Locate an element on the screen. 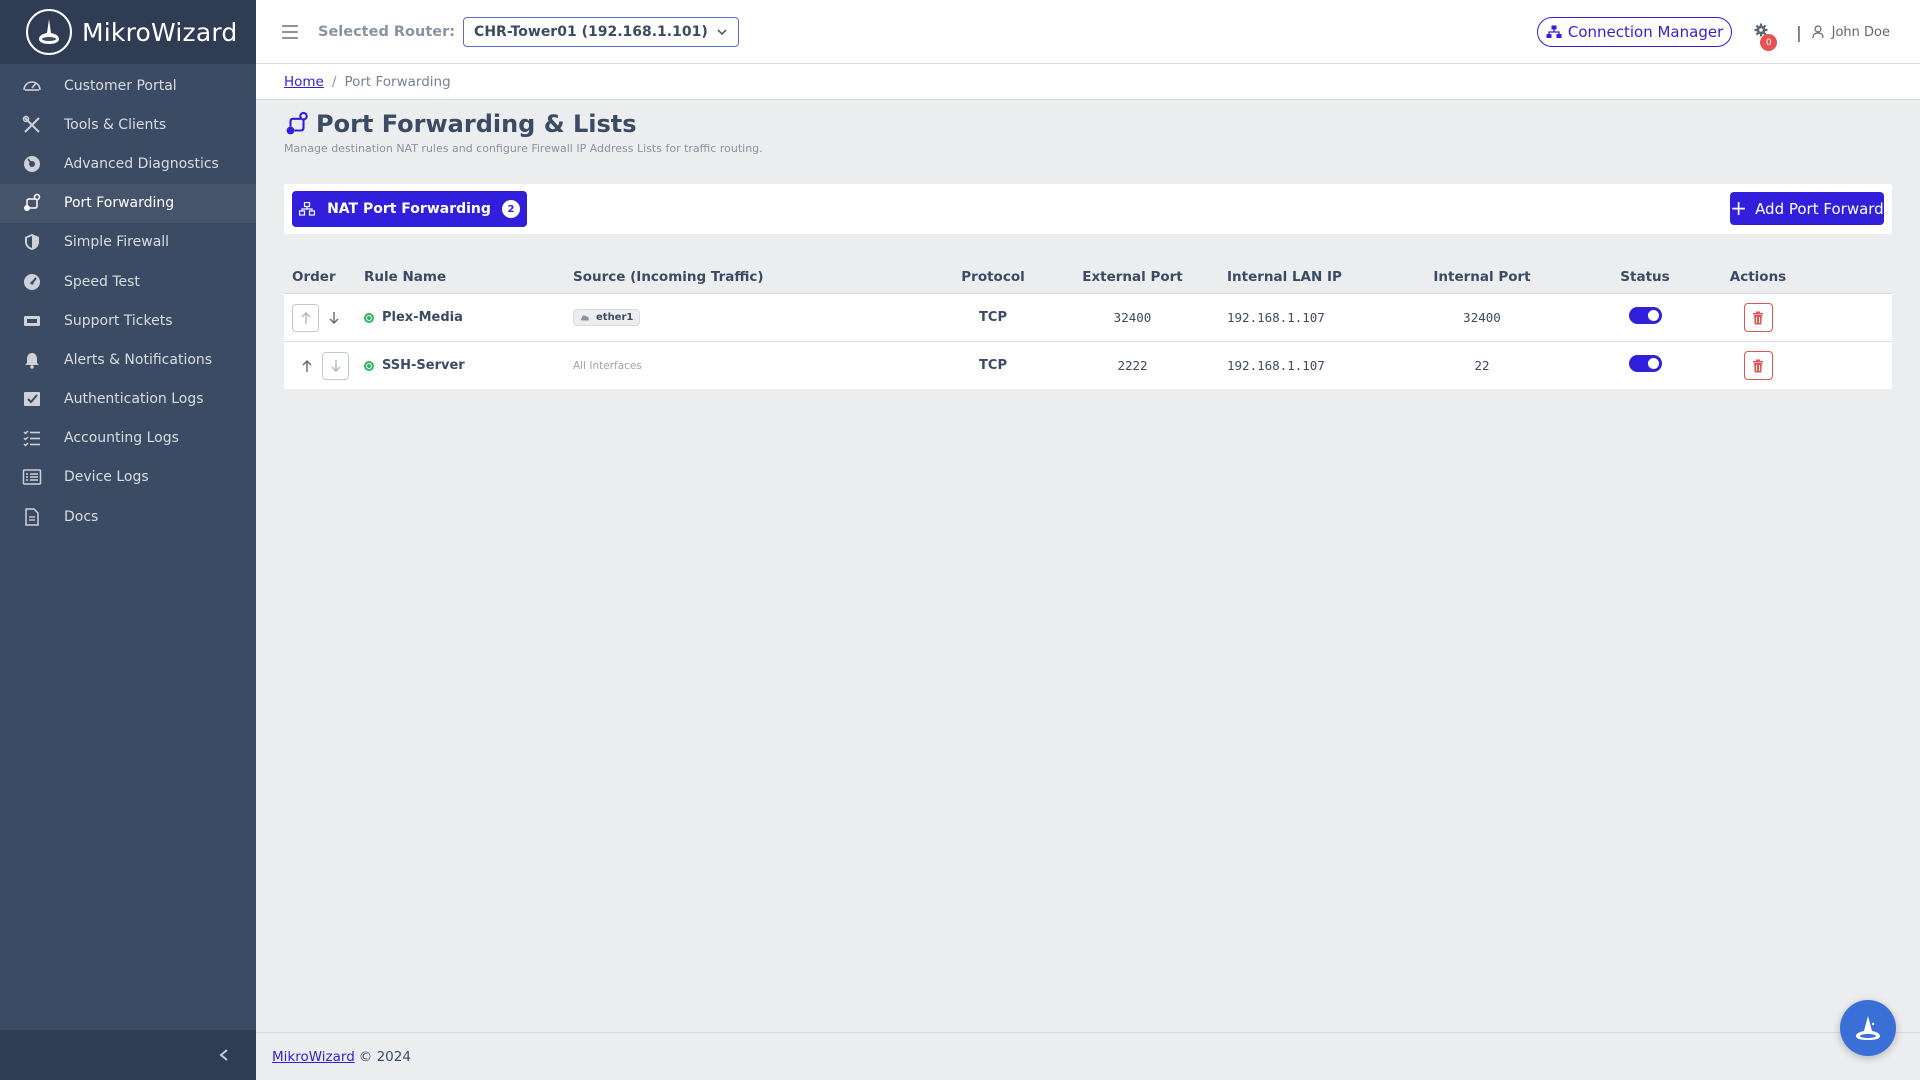  sidebar-item-alerts-notifications: Alerts & Notifications is located at coordinates (128, 359).